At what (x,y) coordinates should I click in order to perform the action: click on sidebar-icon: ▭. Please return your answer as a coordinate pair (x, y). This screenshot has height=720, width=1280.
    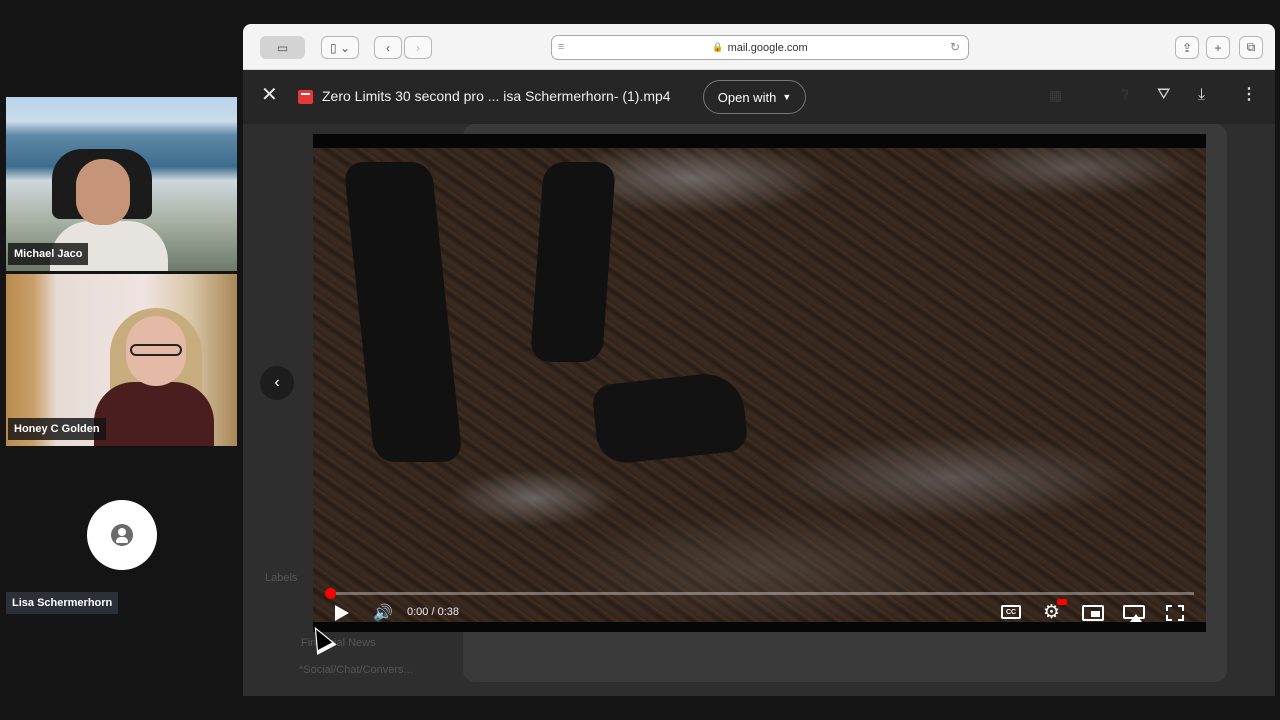
    Looking at the image, I should click on (282, 47).